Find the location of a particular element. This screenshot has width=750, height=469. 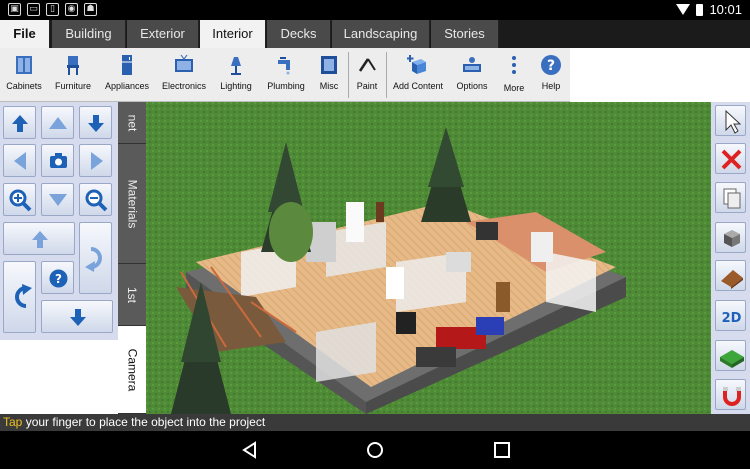

hint-highlight: Tap is located at coordinates (13, 422).